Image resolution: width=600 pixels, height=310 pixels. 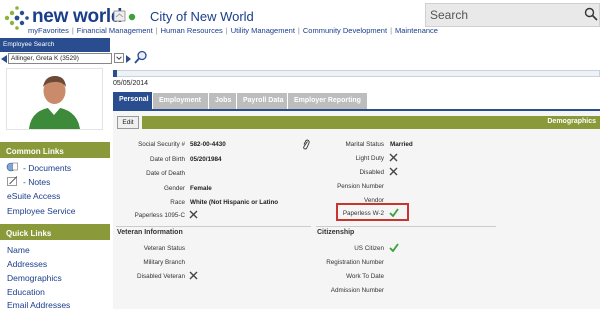 What do you see at coordinates (54, 102) in the screenshot?
I see `avatar` at bounding box center [54, 102].